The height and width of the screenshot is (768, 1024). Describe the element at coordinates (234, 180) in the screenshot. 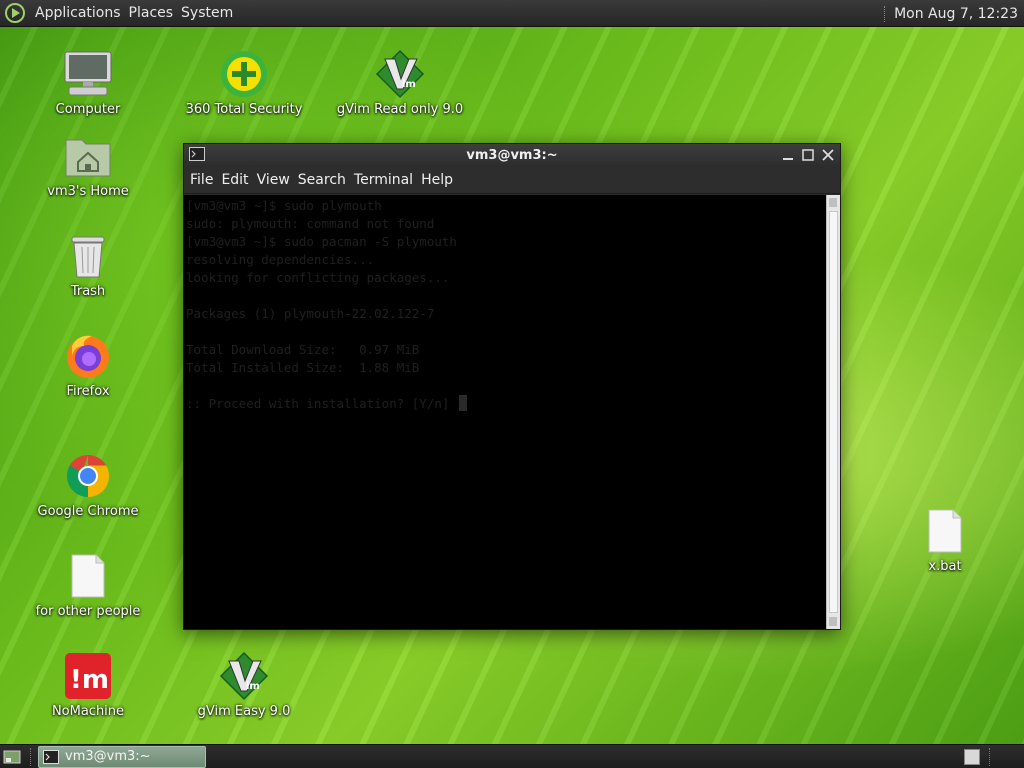

I see `menu-edit: Edit` at that location.